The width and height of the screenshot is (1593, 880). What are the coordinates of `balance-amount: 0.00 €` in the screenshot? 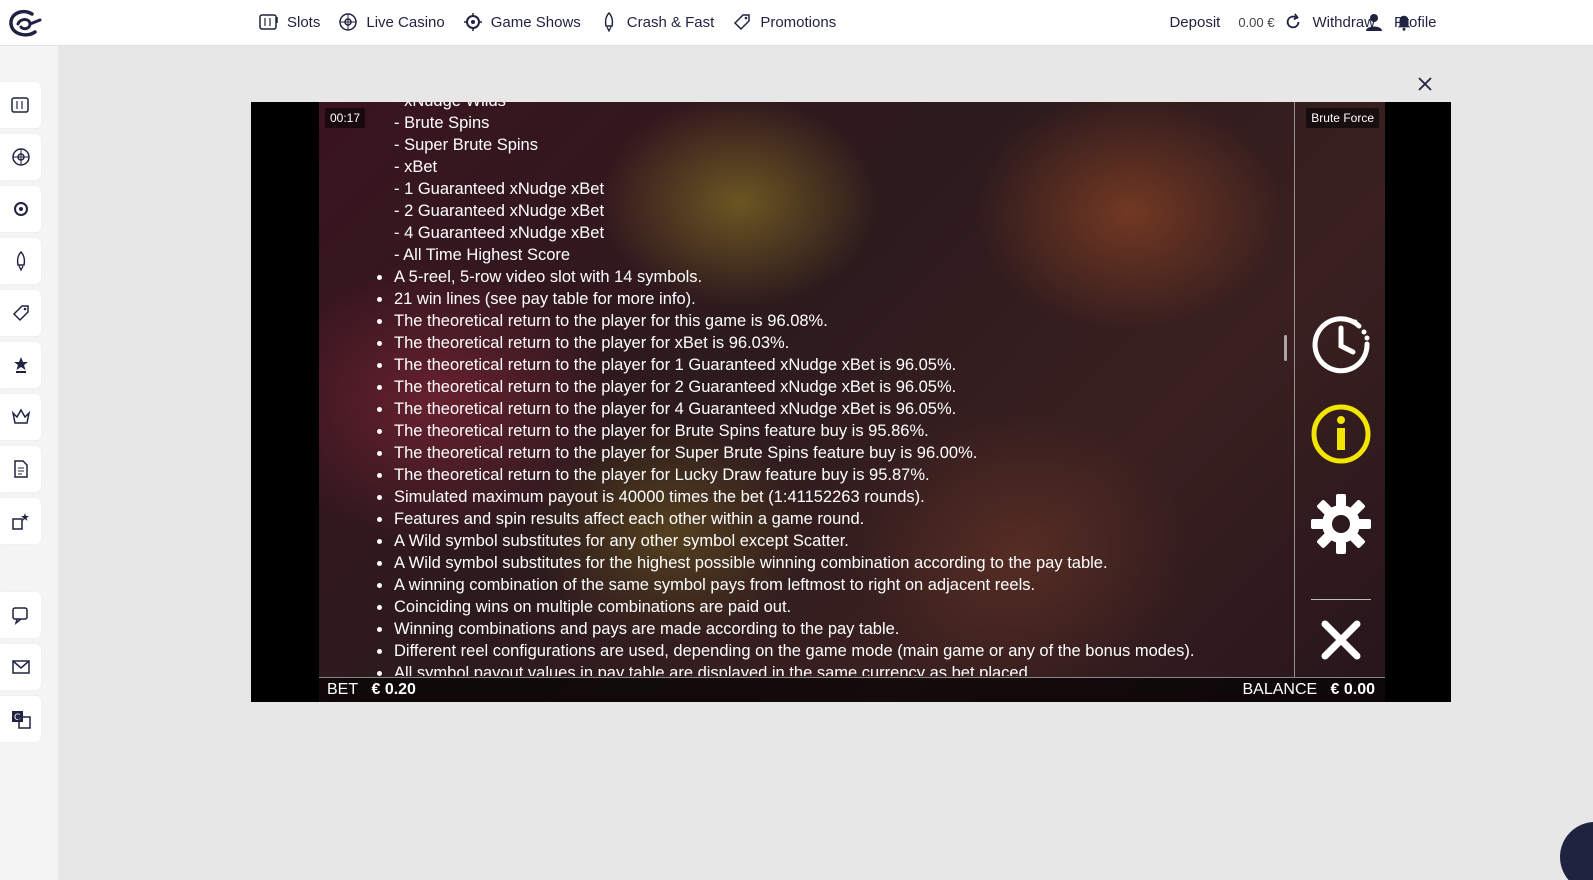 It's located at (1256, 22).